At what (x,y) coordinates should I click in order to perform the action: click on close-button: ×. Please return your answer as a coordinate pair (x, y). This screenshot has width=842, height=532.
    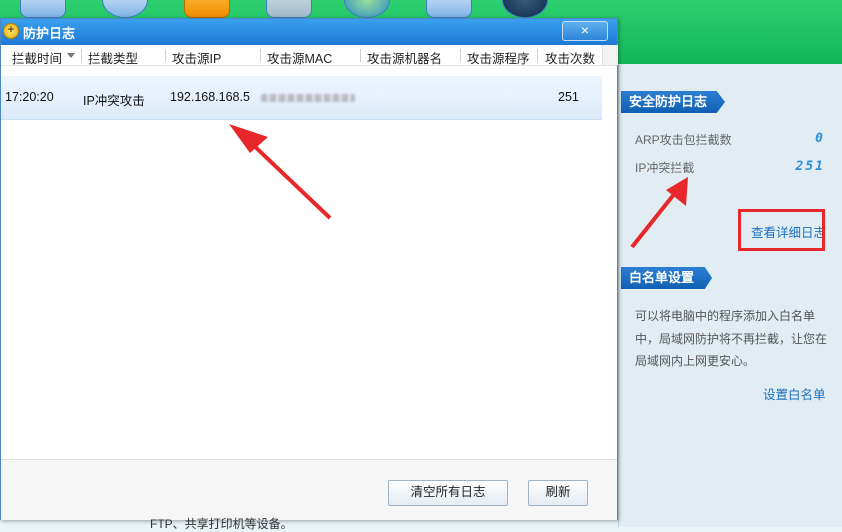
    Looking at the image, I should click on (585, 31).